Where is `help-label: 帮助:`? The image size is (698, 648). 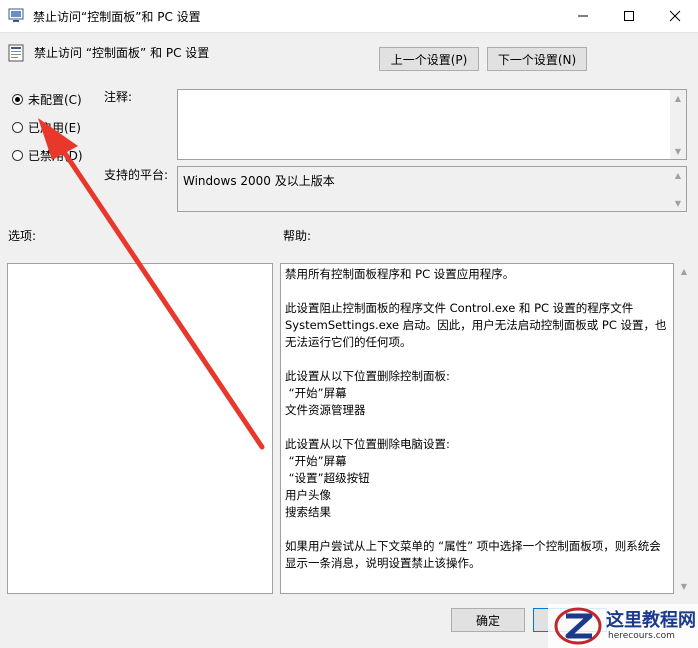 help-label: 帮助: is located at coordinates (297, 236).